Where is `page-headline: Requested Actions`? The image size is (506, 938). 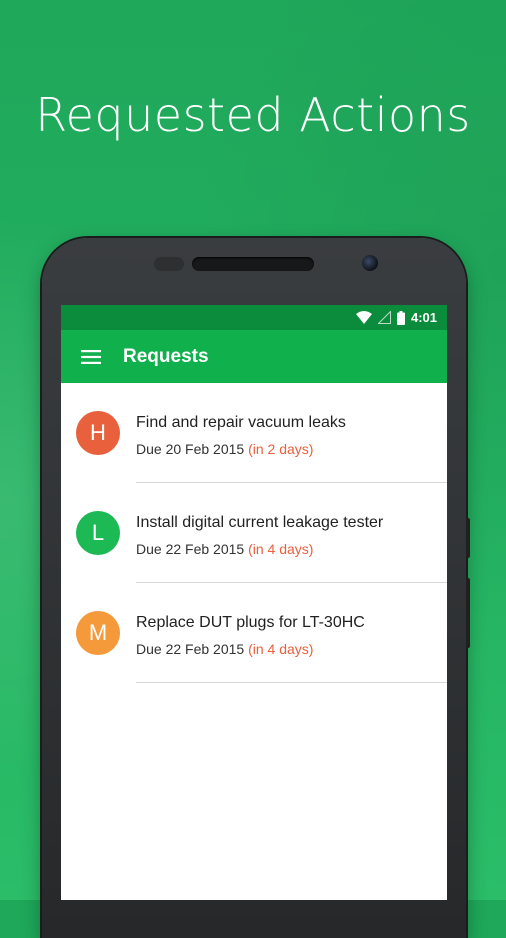 page-headline: Requested Actions is located at coordinates (253, 115).